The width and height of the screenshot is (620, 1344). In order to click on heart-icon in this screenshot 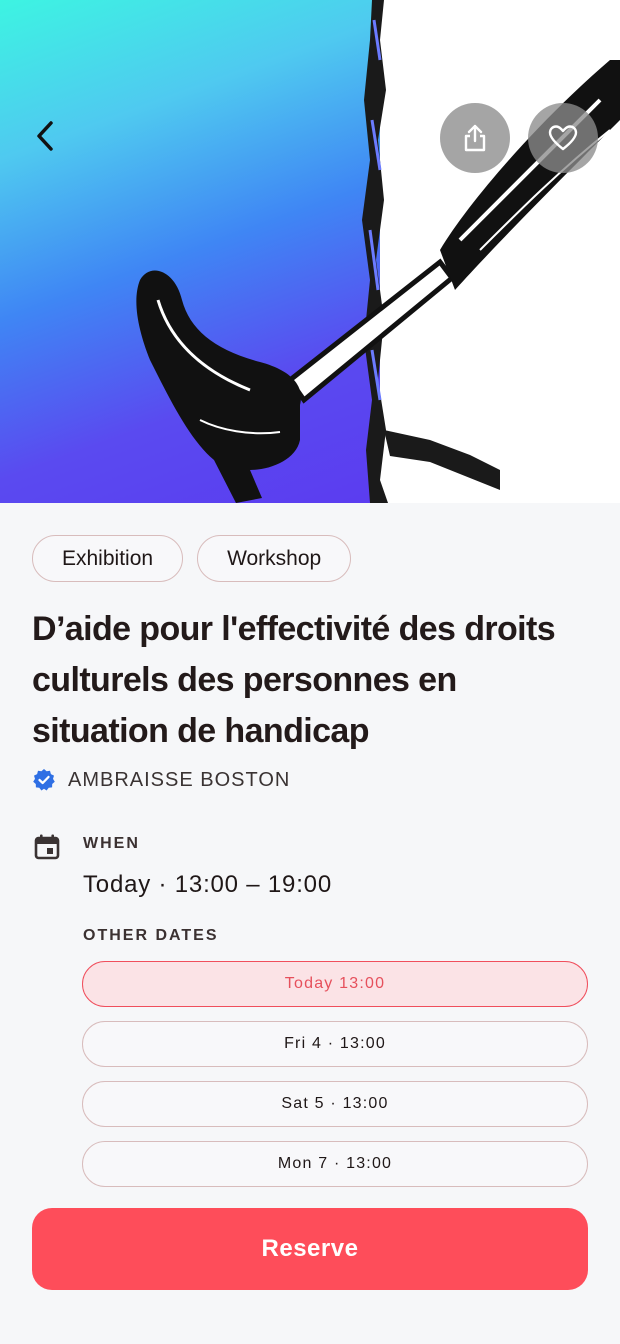, I will do `click(563, 138)`.